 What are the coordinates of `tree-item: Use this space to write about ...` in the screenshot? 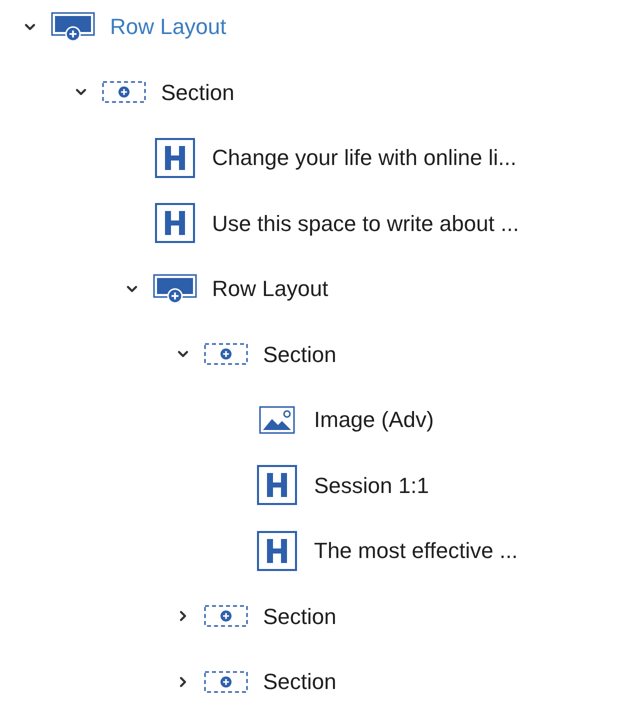 It's located at (310, 223).